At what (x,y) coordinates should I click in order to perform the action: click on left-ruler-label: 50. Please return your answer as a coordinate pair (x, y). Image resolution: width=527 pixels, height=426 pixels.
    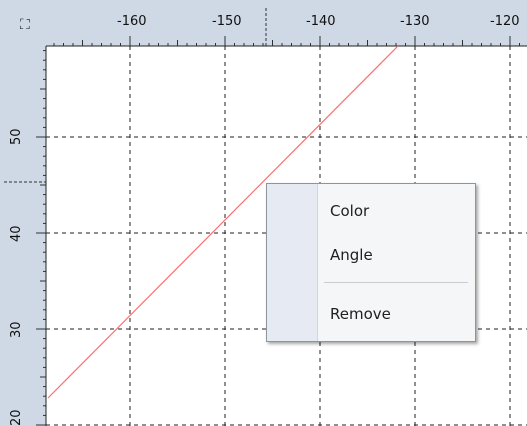
    Looking at the image, I should click on (16, 136).